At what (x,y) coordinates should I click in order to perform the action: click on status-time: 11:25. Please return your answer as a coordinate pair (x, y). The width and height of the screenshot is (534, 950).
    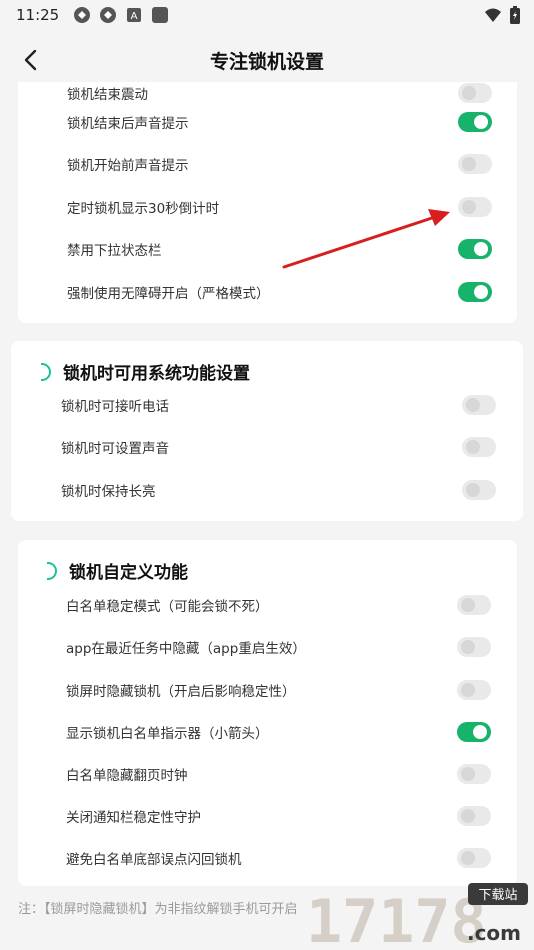
    Looking at the image, I should click on (38, 15).